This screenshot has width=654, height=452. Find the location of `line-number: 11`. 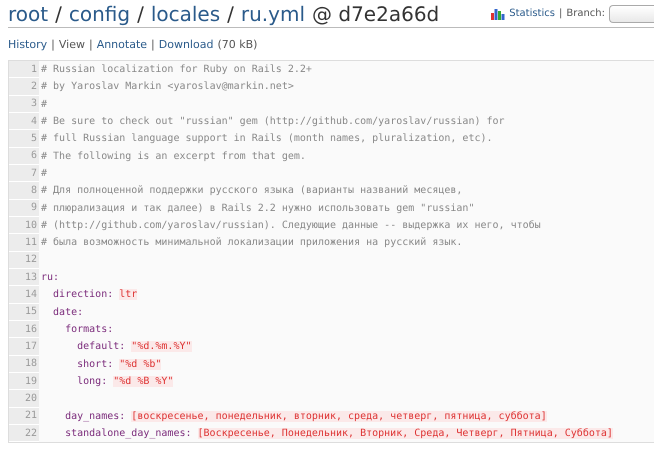

line-number: 11 is located at coordinates (24, 243).